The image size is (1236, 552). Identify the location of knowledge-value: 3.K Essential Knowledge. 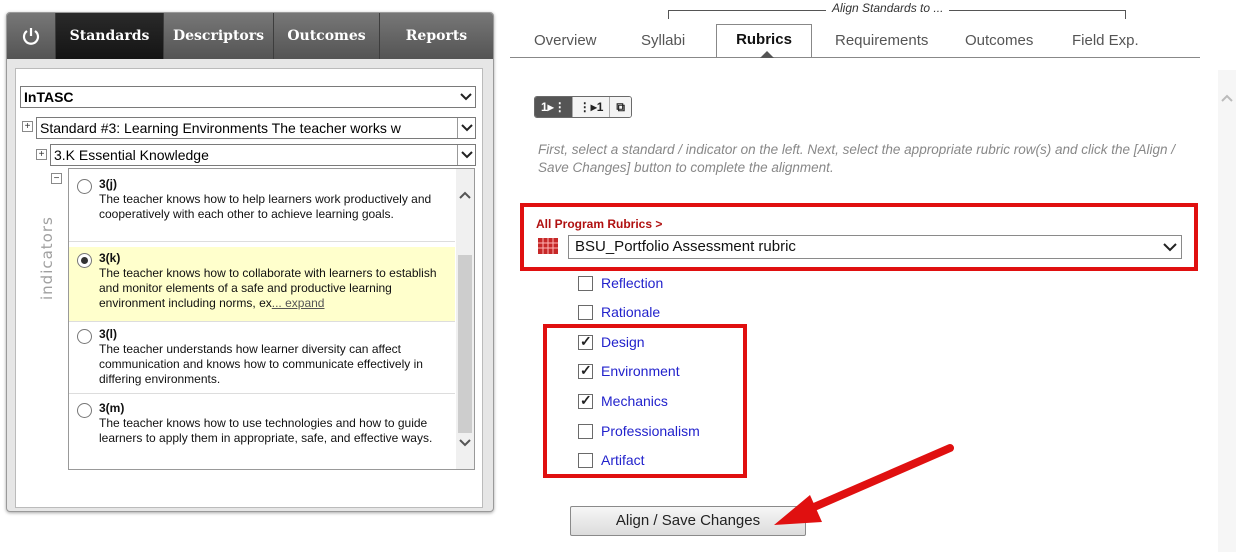
(131, 155).